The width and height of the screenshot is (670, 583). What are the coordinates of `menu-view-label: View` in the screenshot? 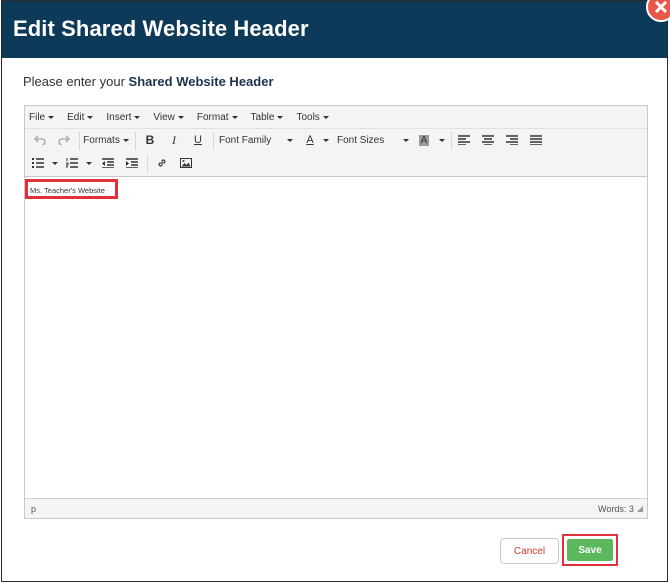 It's located at (164, 117).